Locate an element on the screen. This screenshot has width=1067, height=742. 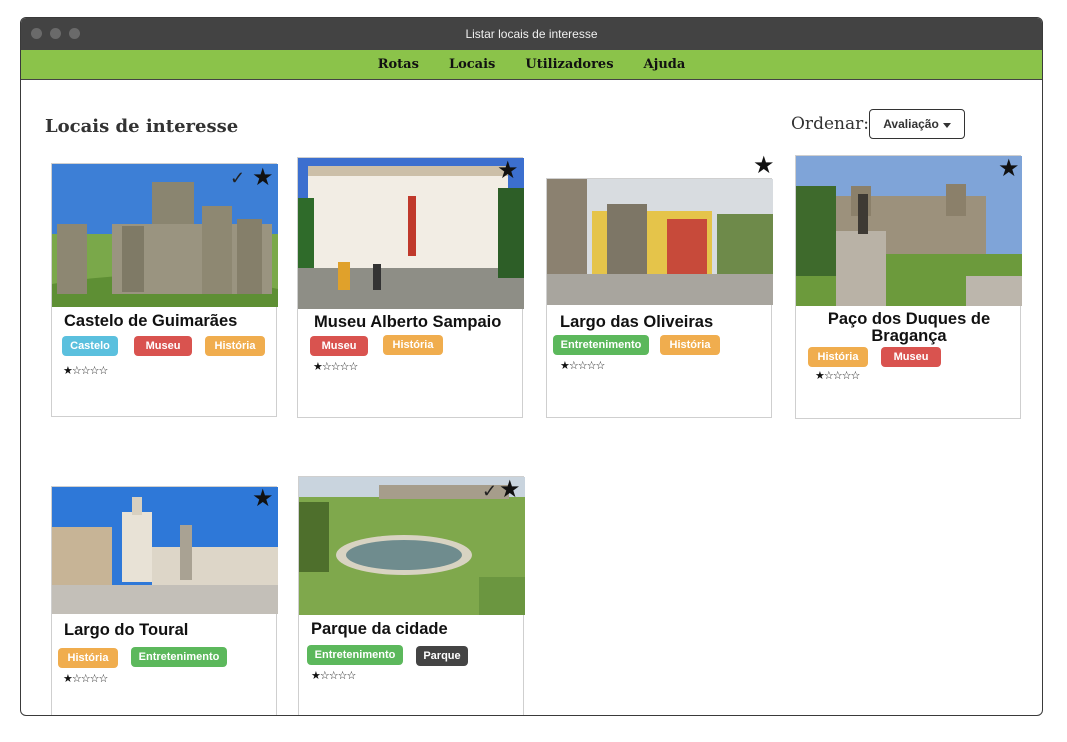
place-title: Largo das Oliveiras is located at coordinates (636, 322).